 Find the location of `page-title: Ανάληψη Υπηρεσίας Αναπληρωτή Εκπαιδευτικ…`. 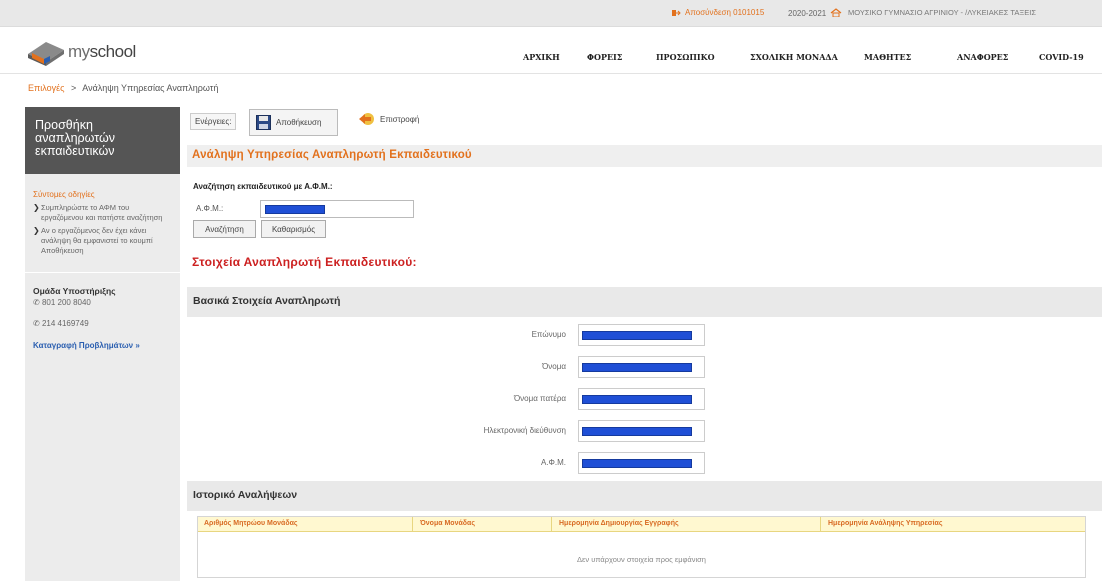

page-title: Ανάληψη Υπηρεσίας Αναπληρωτή Εκπαιδευτικ… is located at coordinates (332, 155).